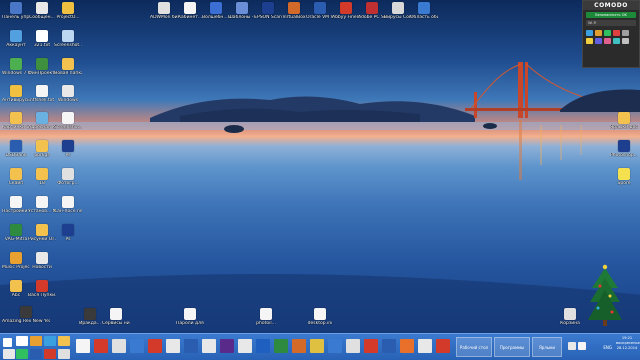 This screenshot has height=360, width=640. I want to click on recycle-bin: Корзина, so click(570, 317).